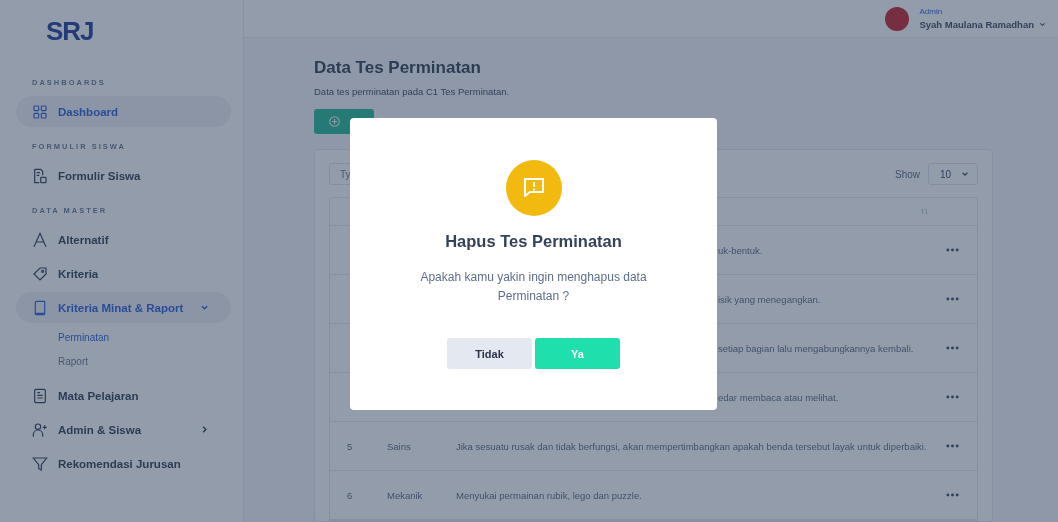 Image resolution: width=1058 pixels, height=522 pixels. Describe the element at coordinates (350, 446) in the screenshot. I see `table-cell: 5` at that location.